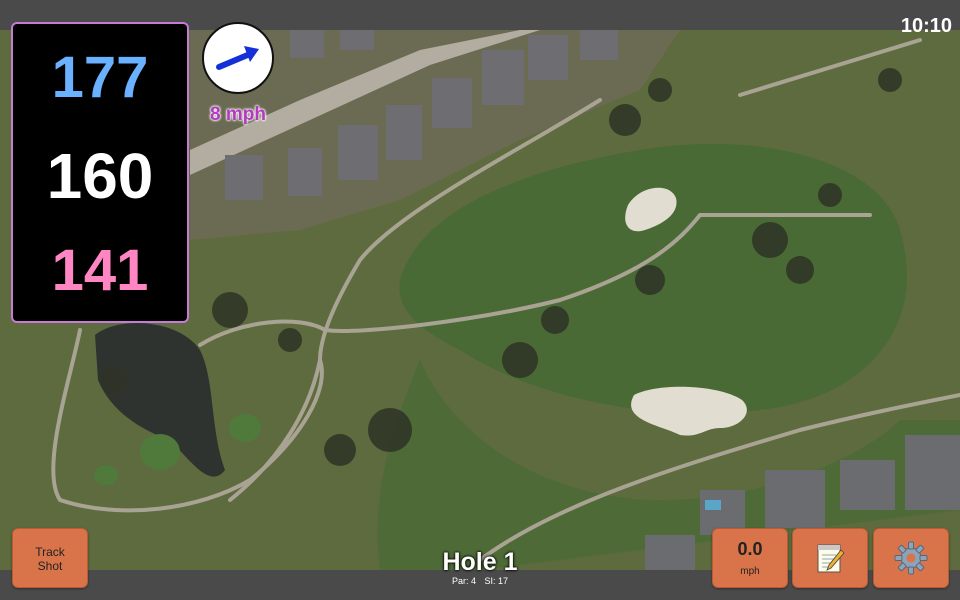 This screenshot has height=600, width=960. I want to click on notepad-icon, so click(831, 558).